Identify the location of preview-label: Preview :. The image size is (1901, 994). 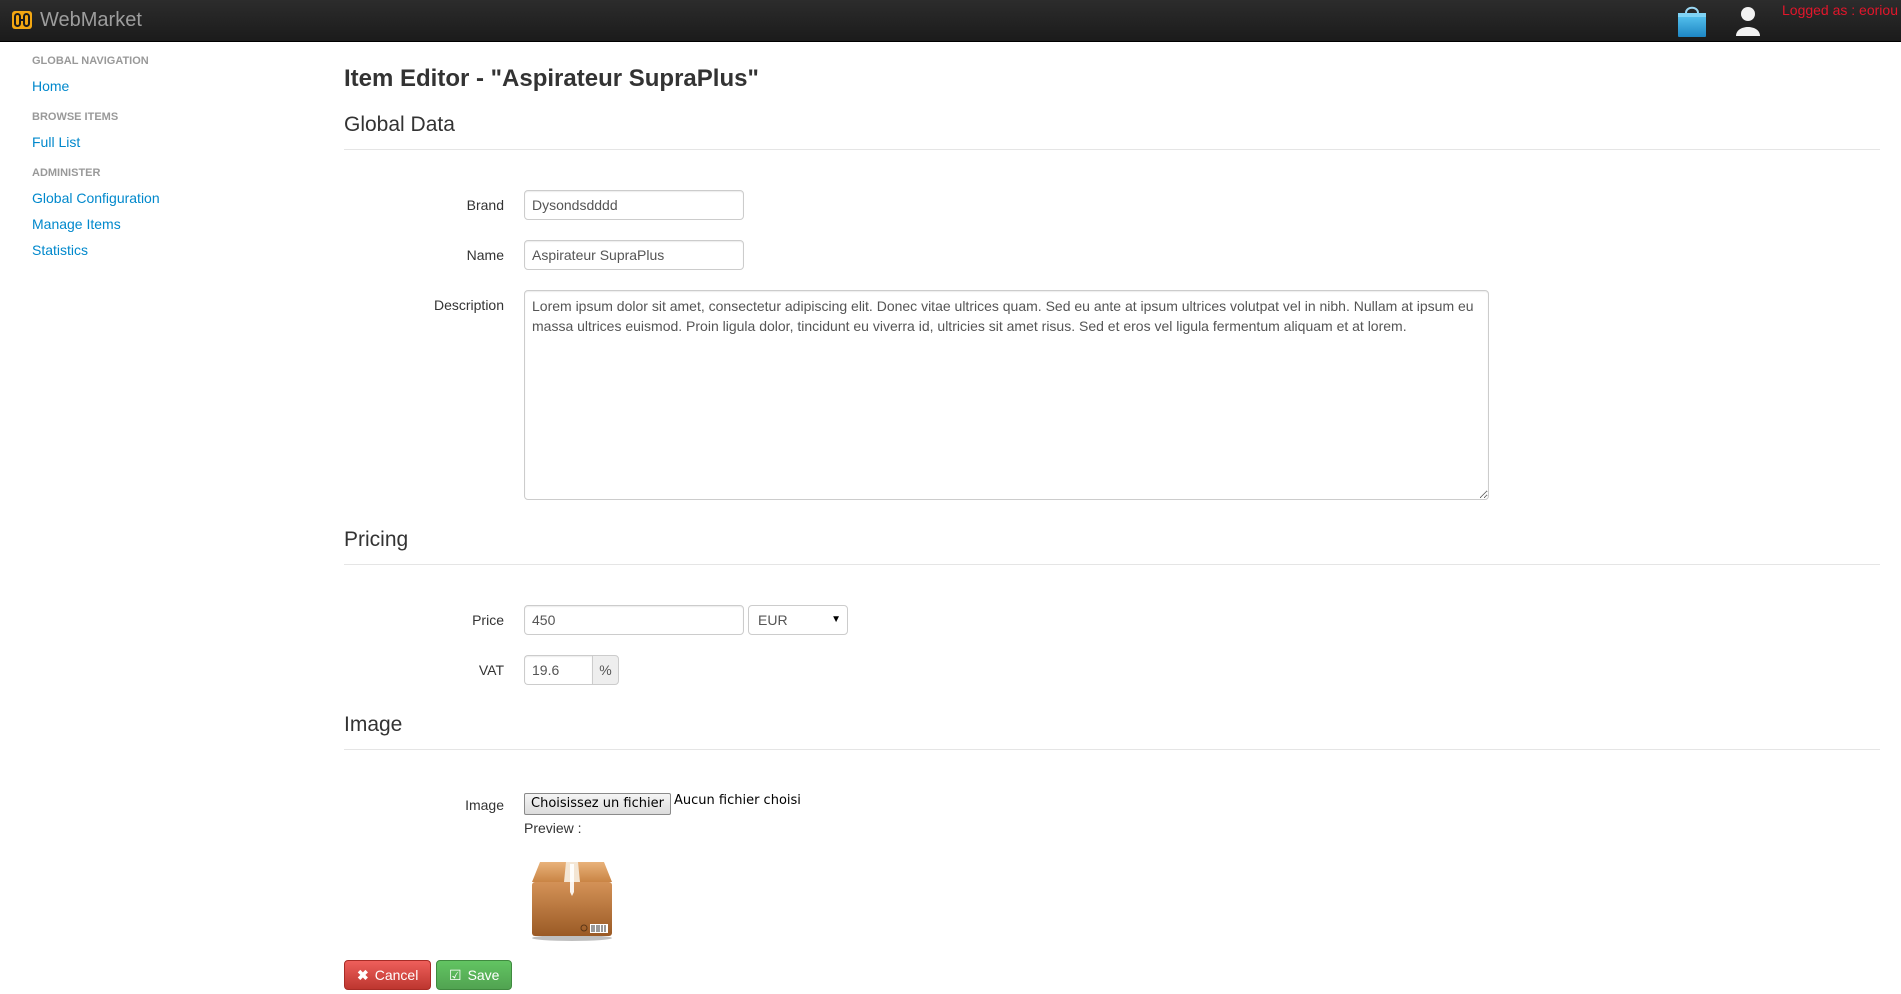
(553, 828).